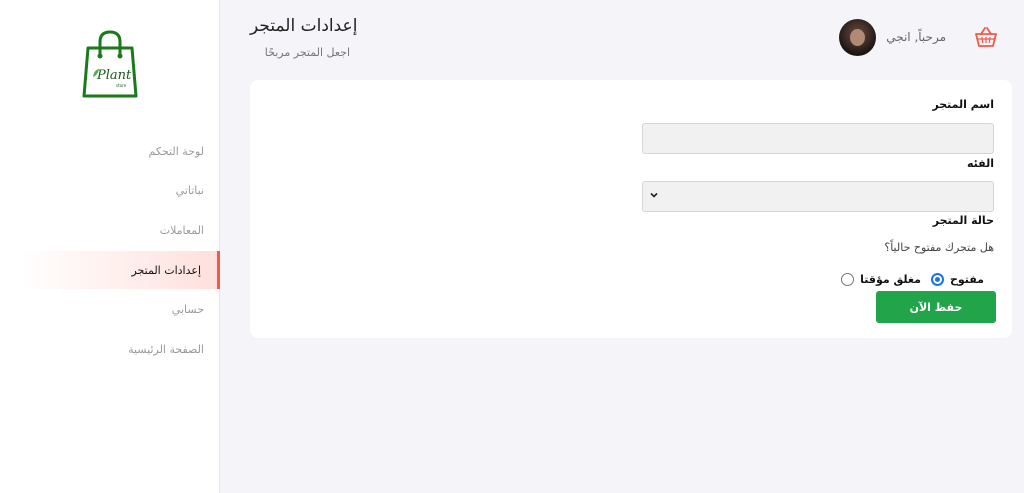 Image resolution: width=1024 pixels, height=493 pixels. What do you see at coordinates (966, 279) in the screenshot?
I see `status-open-label: مفتوح` at bounding box center [966, 279].